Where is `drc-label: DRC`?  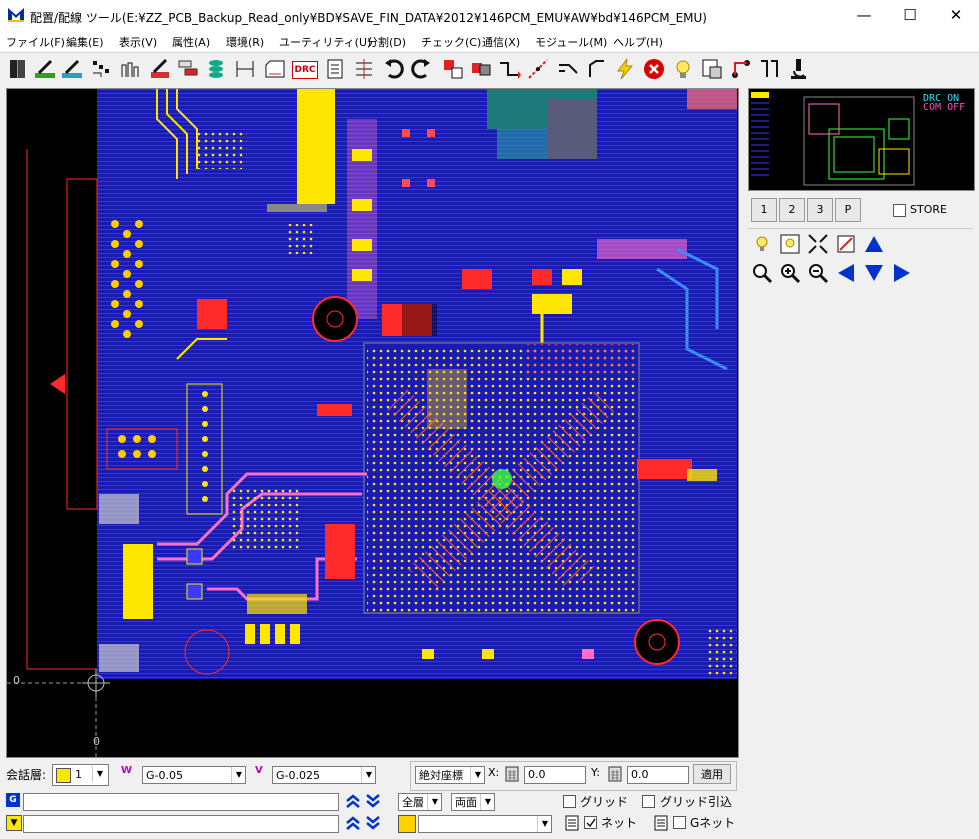 drc-label: DRC is located at coordinates (305, 70).